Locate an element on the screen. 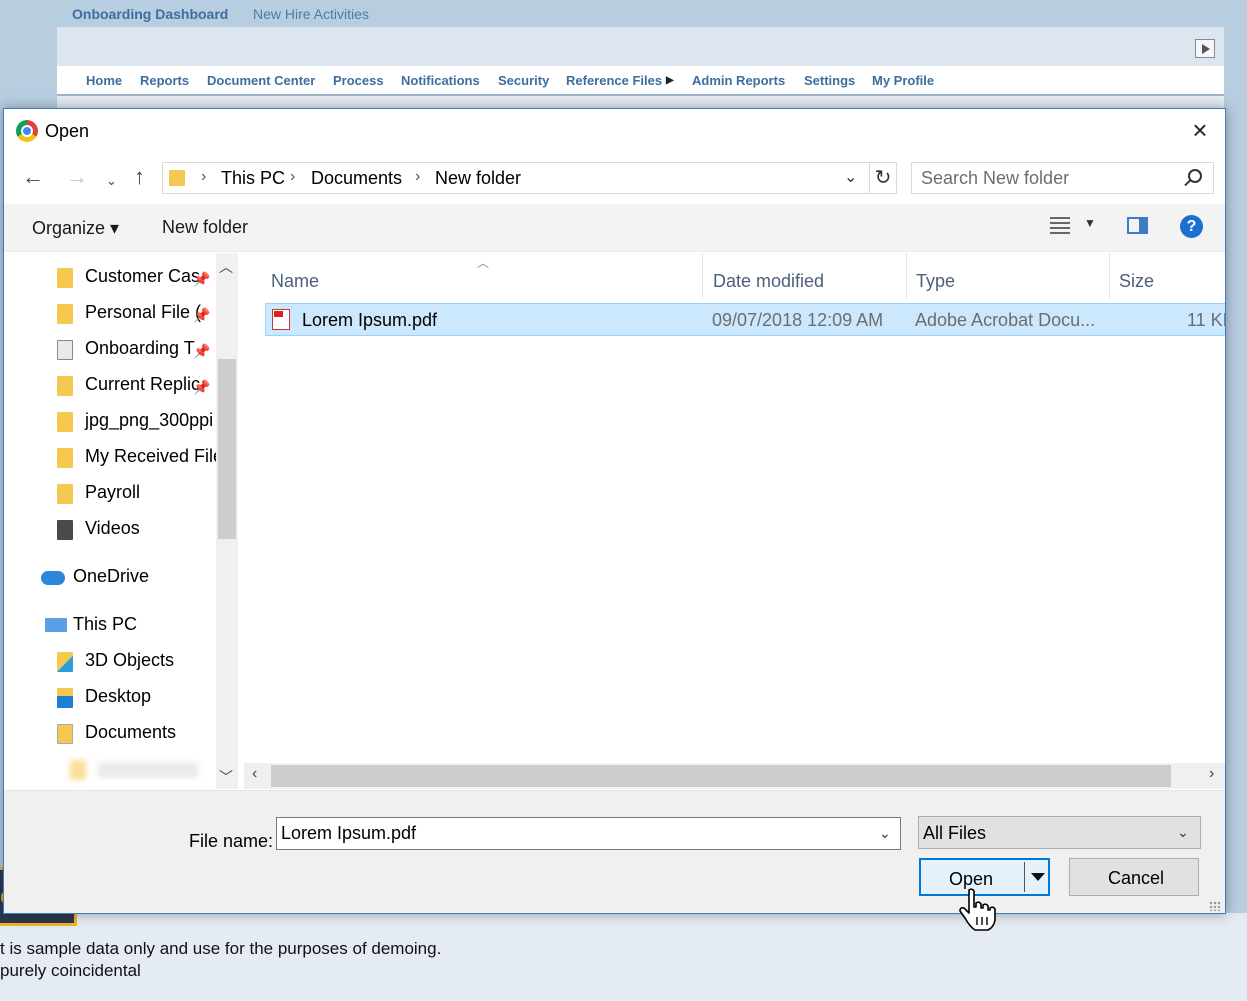 The image size is (1247, 1001). file-type-value: All Files is located at coordinates (955, 833).